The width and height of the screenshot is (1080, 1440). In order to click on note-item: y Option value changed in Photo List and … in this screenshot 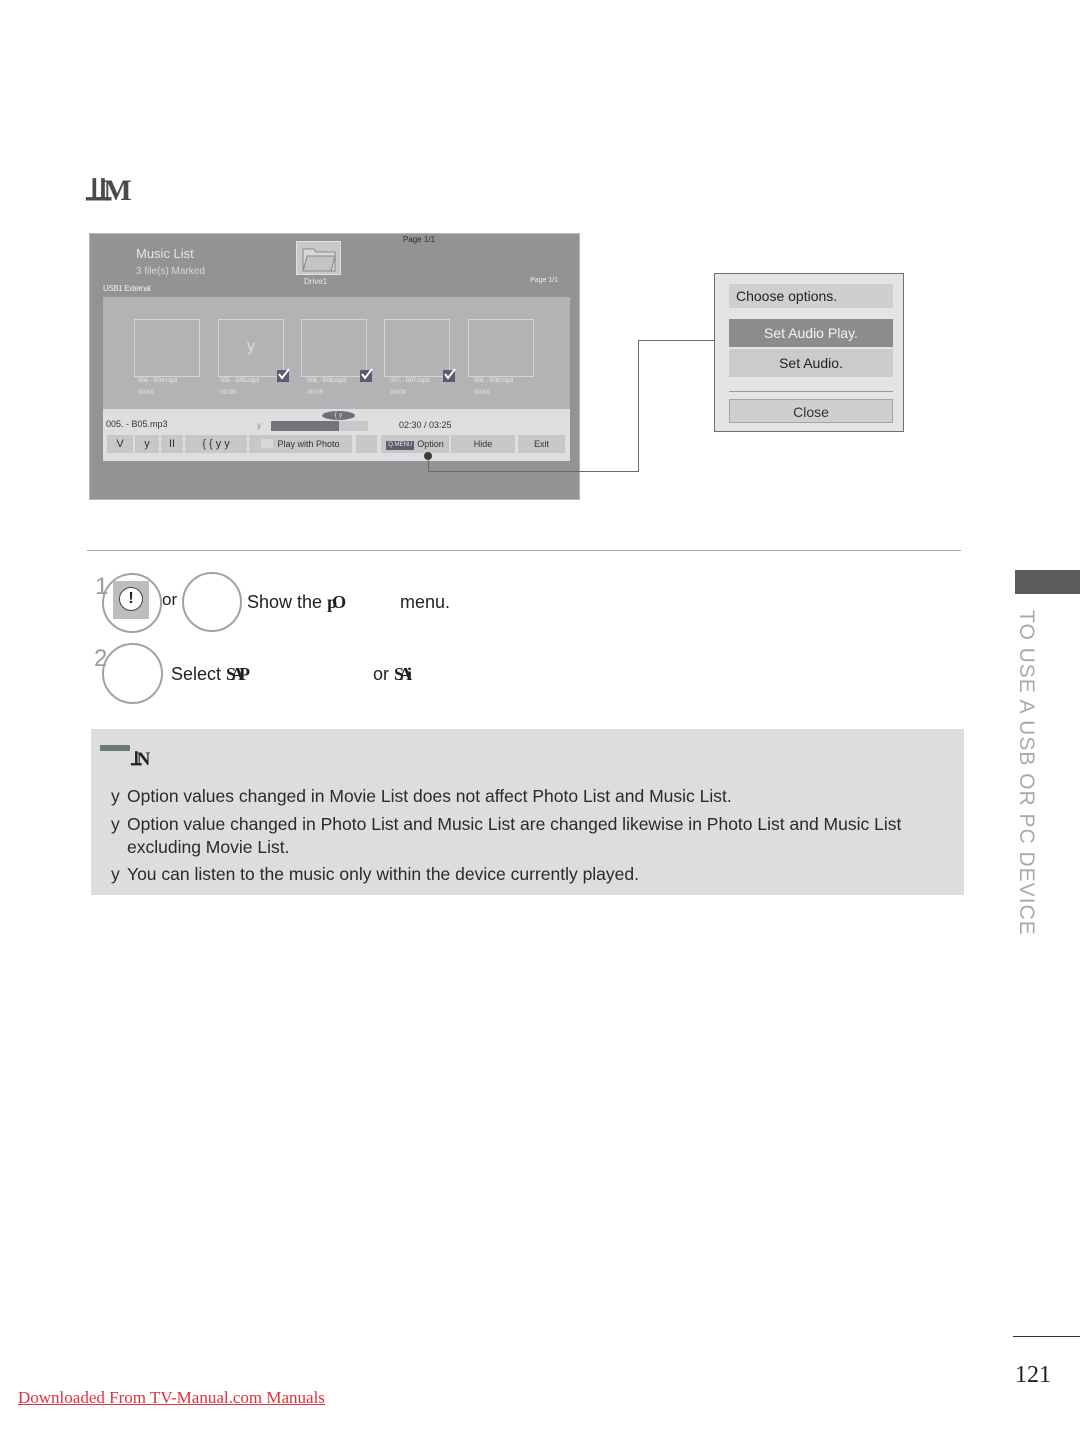, I will do `click(506, 824)`.